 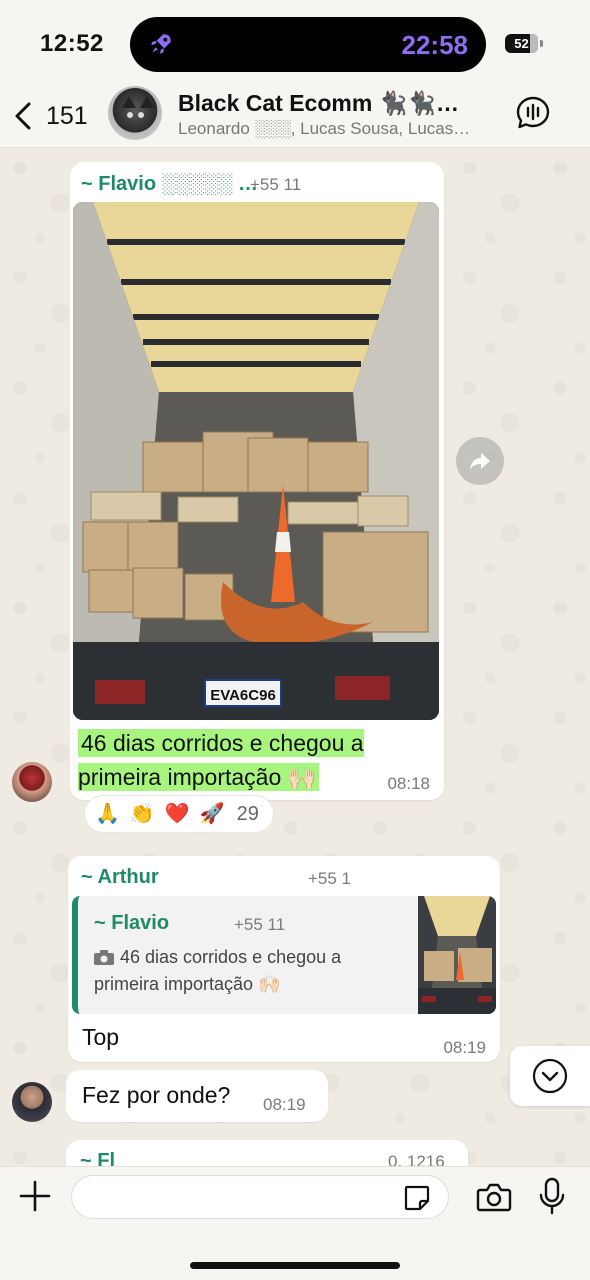 What do you see at coordinates (247, 813) in the screenshot?
I see `reaction-count: 29` at bounding box center [247, 813].